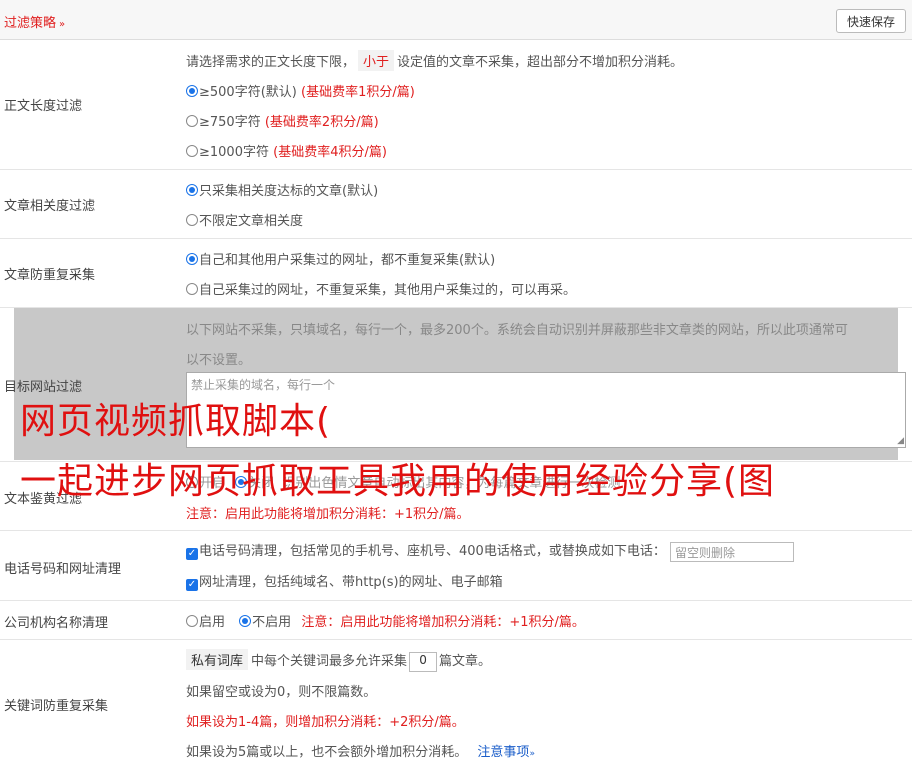  What do you see at coordinates (281, 692) in the screenshot?
I see `keyword-dedupe-line2: 如果留空或设为0，则不限篇数。` at bounding box center [281, 692].